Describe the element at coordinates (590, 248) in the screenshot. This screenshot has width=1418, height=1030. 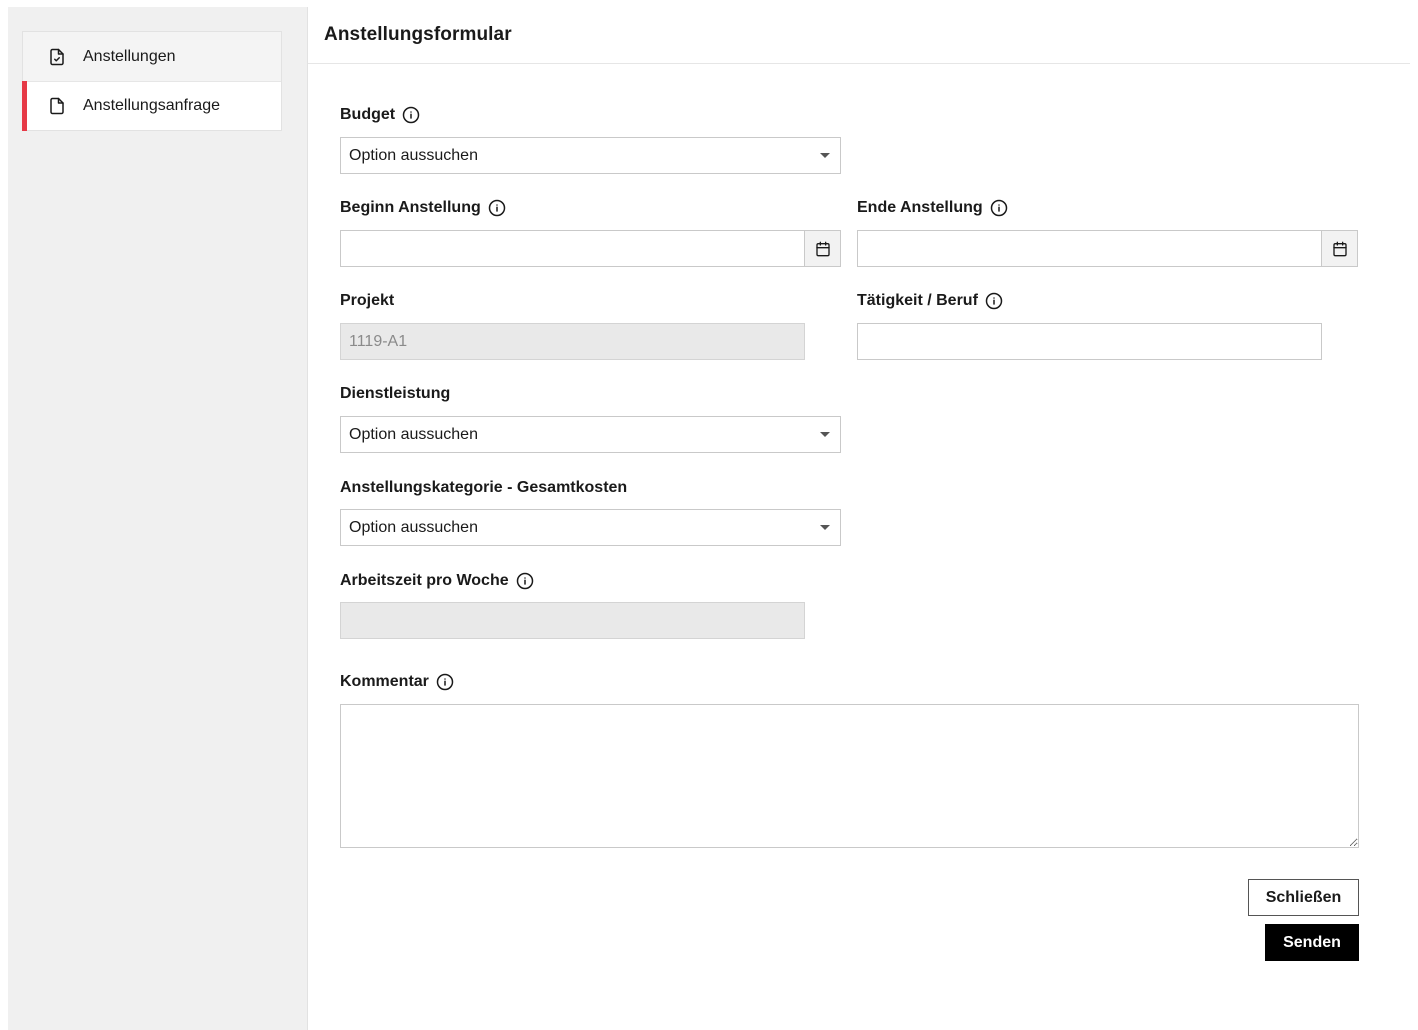
I see `beginn-date-field` at that location.